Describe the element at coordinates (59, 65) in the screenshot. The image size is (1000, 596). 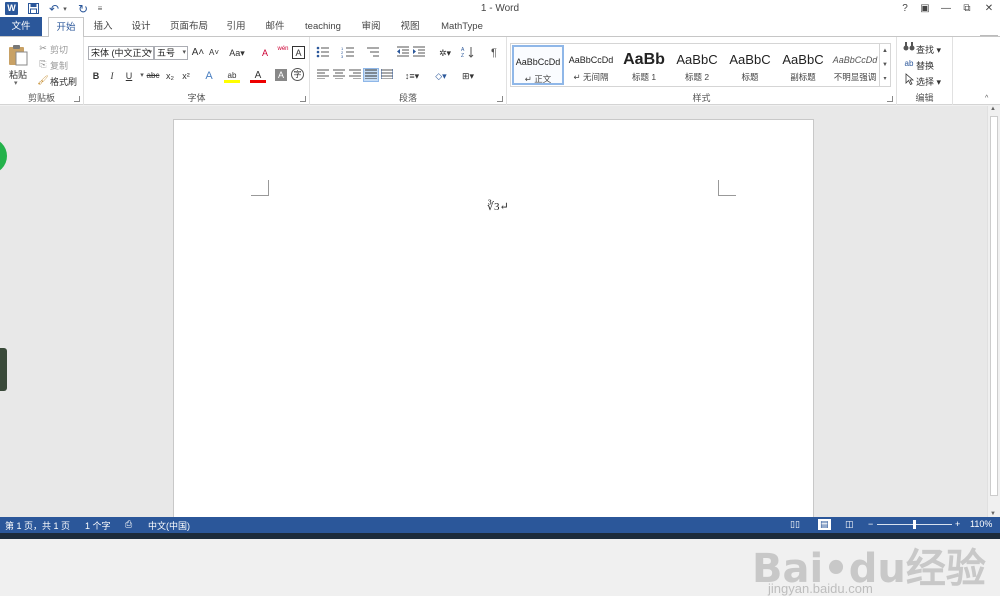
I see `copy-button: 复制` at that location.